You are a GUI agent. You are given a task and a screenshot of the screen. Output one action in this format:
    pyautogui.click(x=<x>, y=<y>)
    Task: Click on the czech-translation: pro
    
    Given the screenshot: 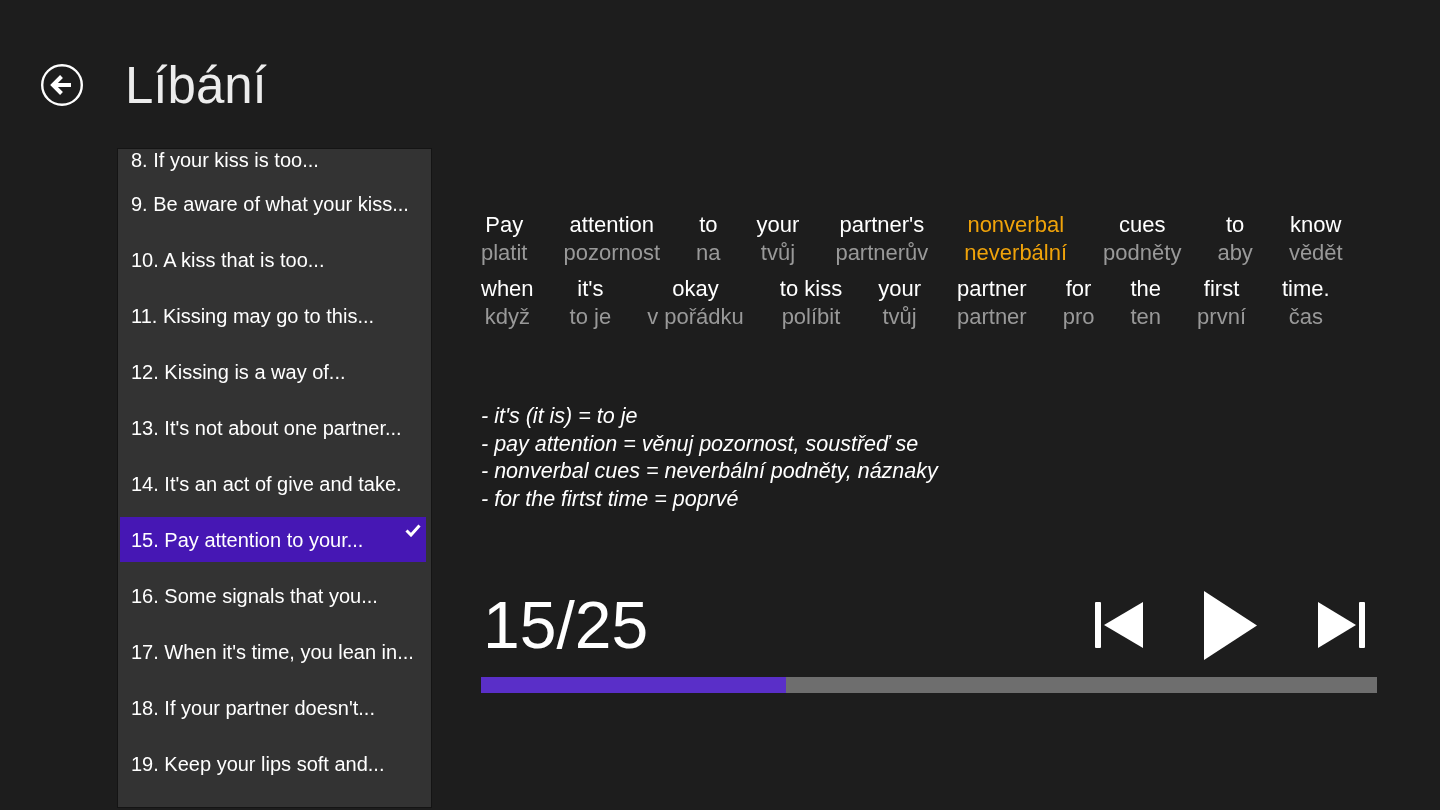 What is the action you would take?
    pyautogui.click(x=1078, y=317)
    